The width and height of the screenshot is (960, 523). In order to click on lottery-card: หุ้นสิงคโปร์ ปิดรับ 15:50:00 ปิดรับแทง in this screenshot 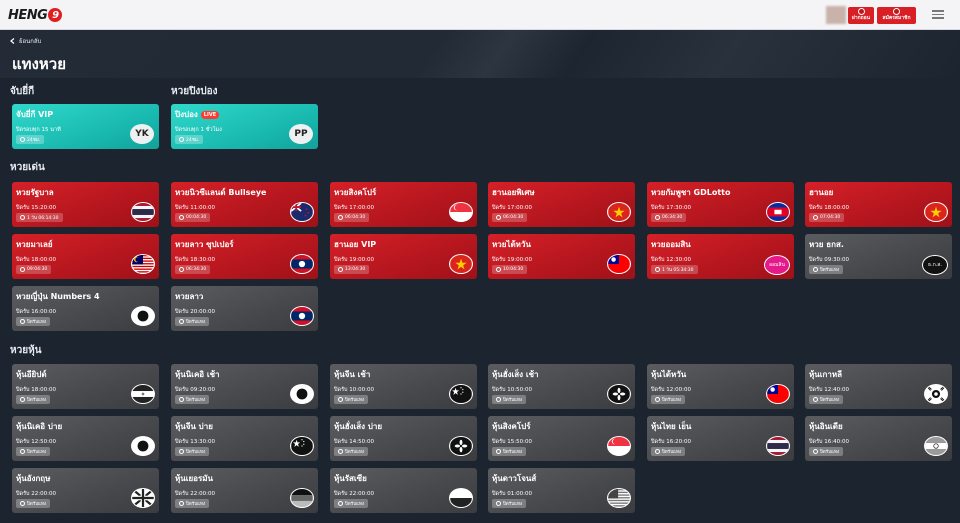, I will do `click(561, 438)`.